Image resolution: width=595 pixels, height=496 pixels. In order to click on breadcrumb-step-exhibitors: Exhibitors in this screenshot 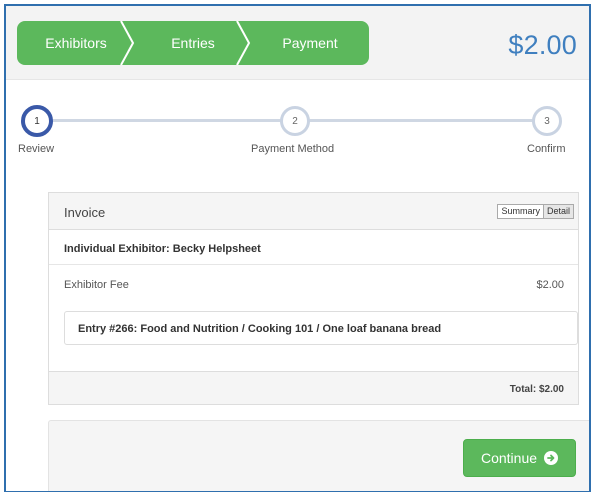, I will do `click(76, 43)`.